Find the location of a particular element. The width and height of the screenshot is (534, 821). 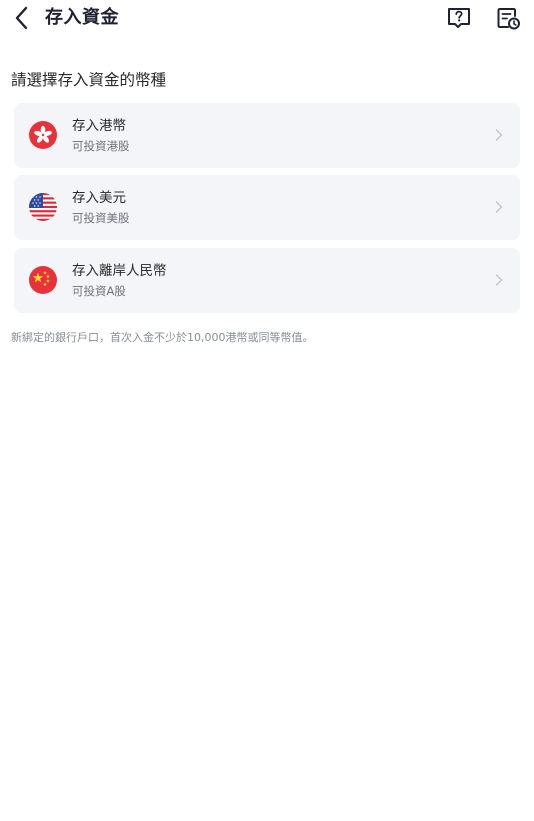

currency-title: 存入離岸人民幣 is located at coordinates (119, 271).